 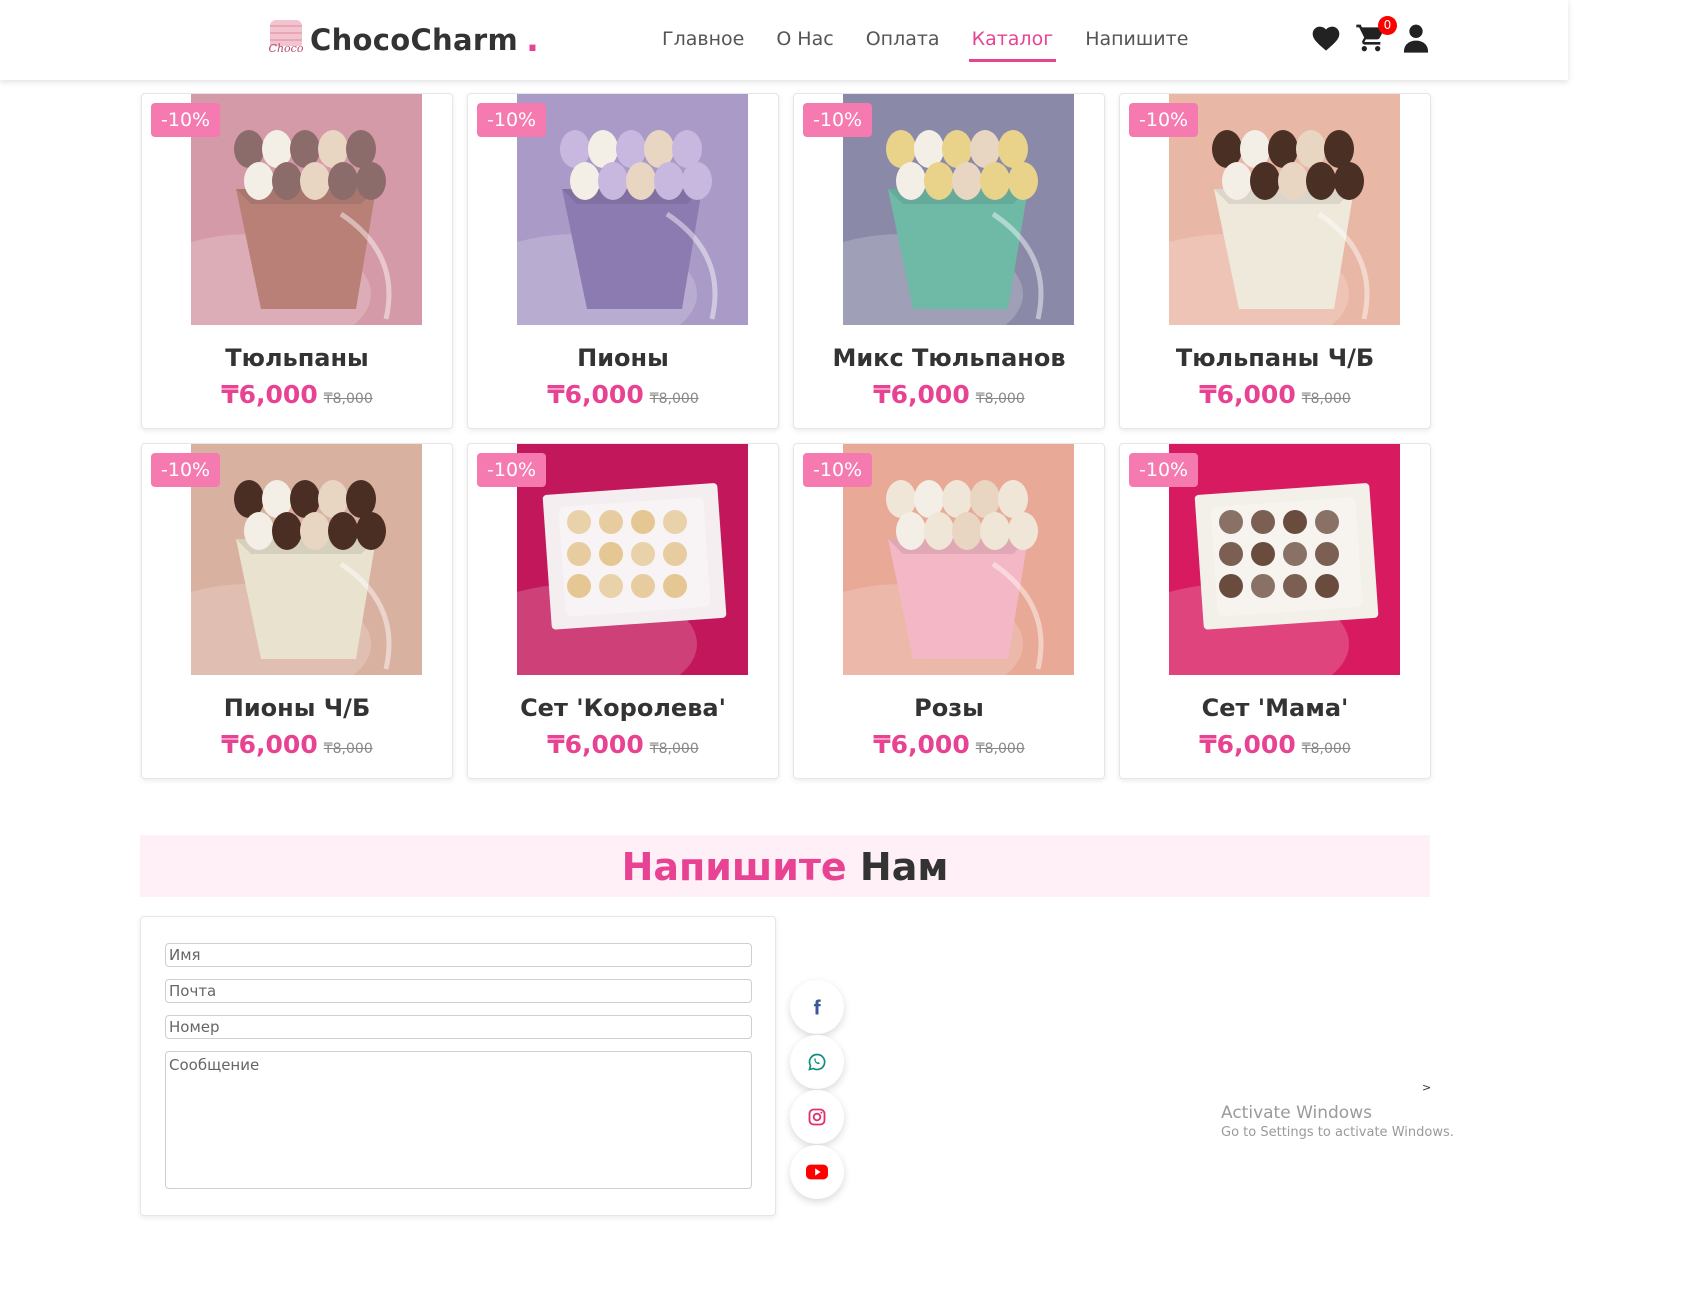 I want to click on product-card: -10% Пионы Ч/Б ₸6,000 ₸8,000, so click(x=297, y=611).